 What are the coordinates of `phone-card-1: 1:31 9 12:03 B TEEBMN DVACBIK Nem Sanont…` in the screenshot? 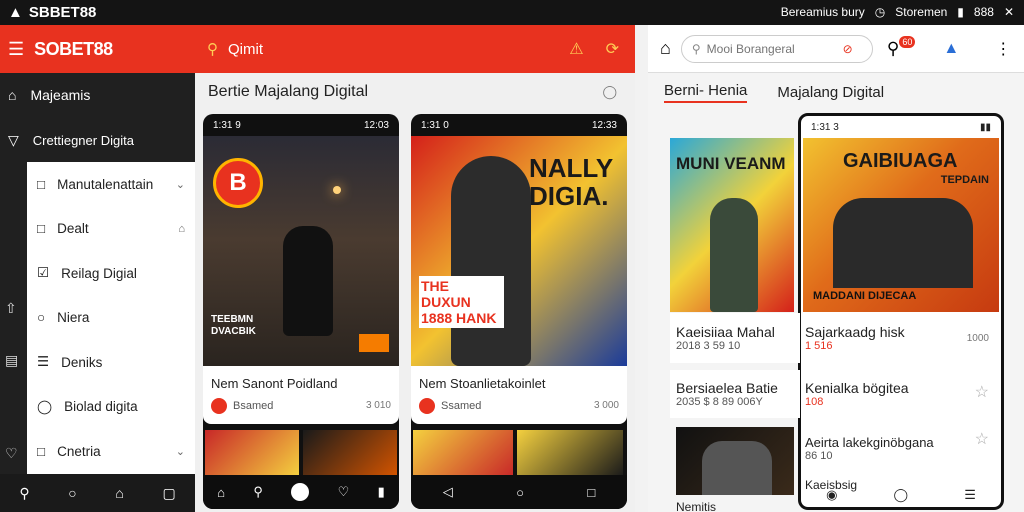 It's located at (301, 311).